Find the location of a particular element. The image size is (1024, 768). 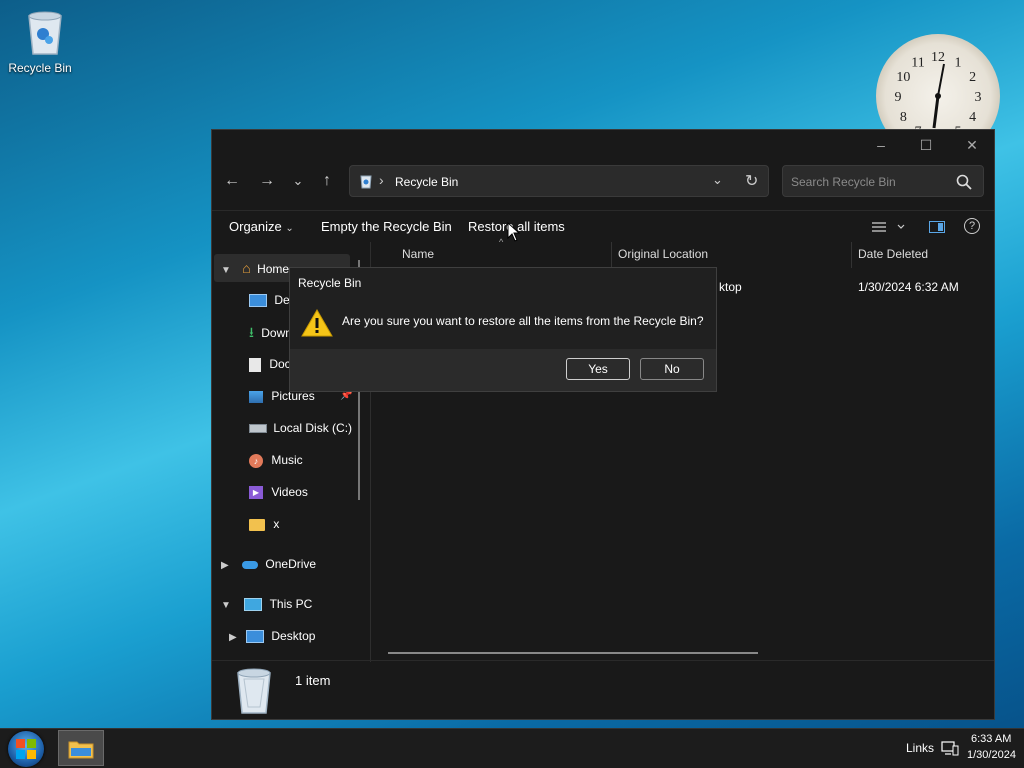

view-options-icon is located at coordinates (889, 228).